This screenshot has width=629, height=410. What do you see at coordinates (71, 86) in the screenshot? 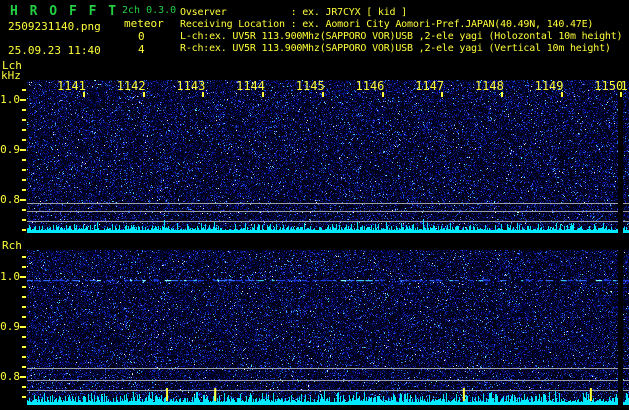
I see `time-label: 1141` at bounding box center [71, 86].